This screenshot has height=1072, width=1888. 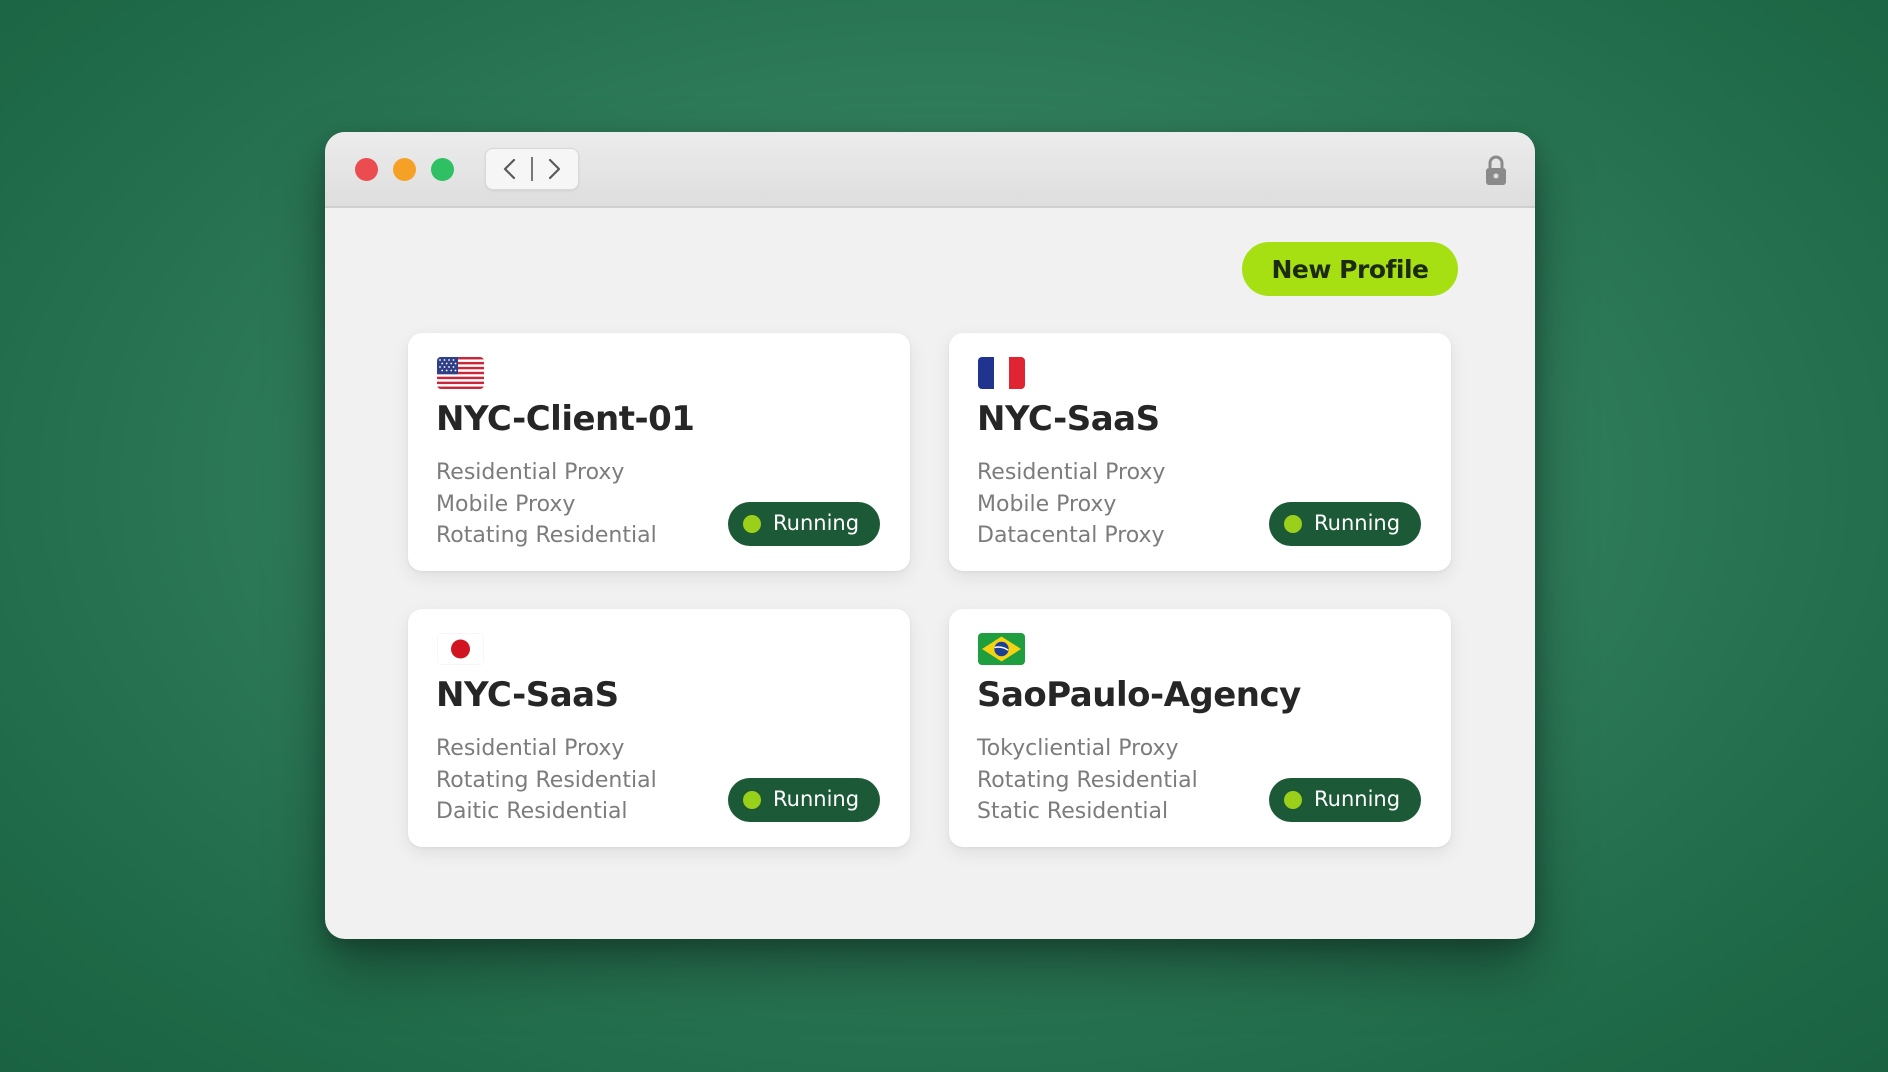 I want to click on chevron-left-icon, so click(x=509, y=169).